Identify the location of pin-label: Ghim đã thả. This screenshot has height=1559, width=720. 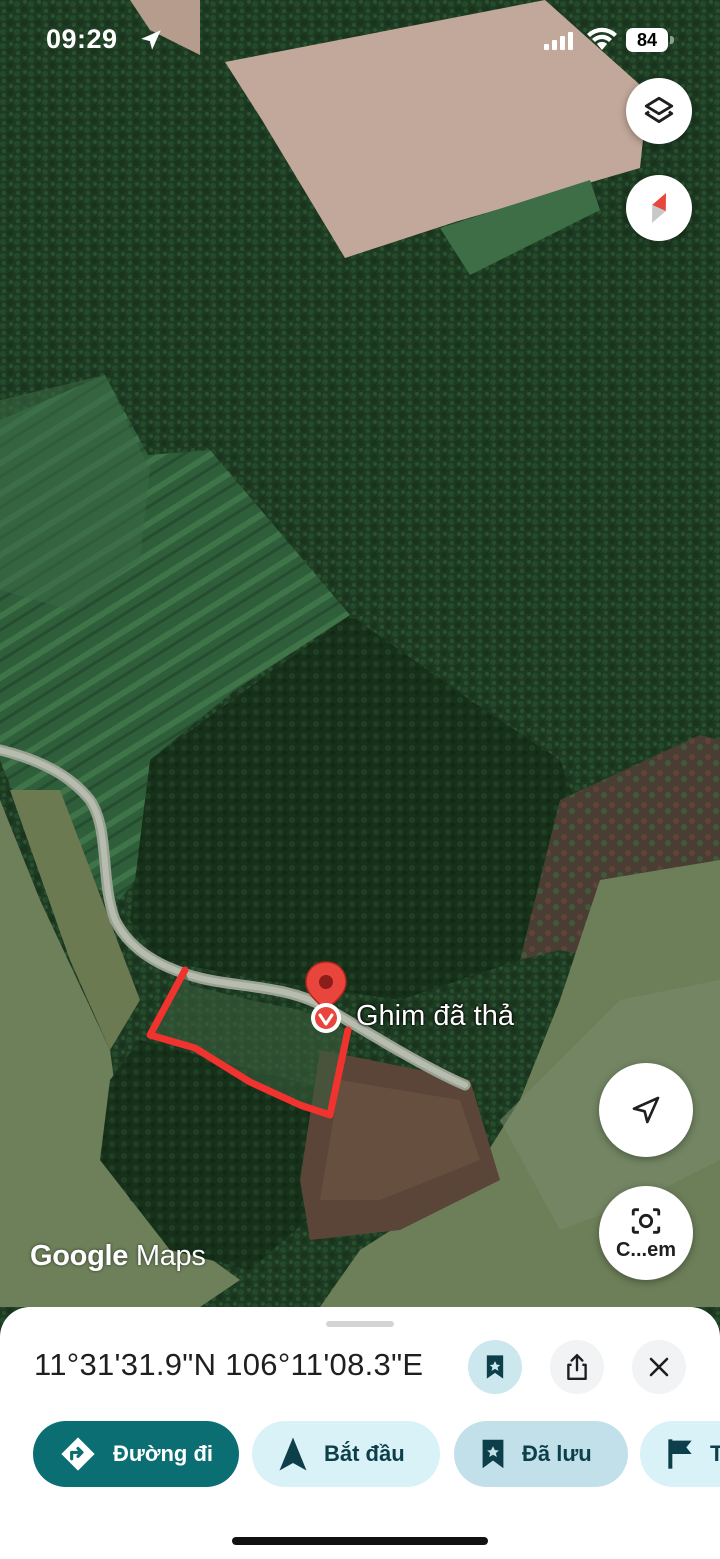
(435, 1016).